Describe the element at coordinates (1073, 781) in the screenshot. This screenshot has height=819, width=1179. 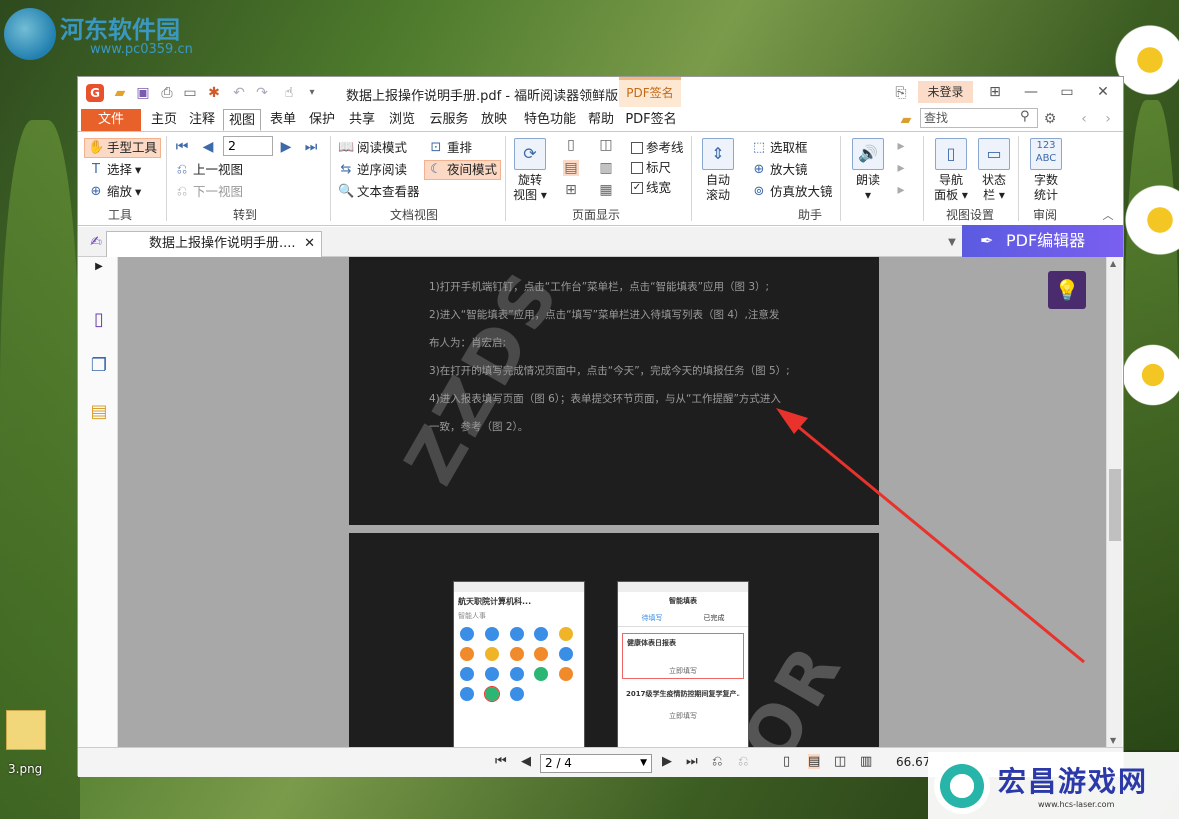
I see `brand-name: 宏昌游戏网` at that location.